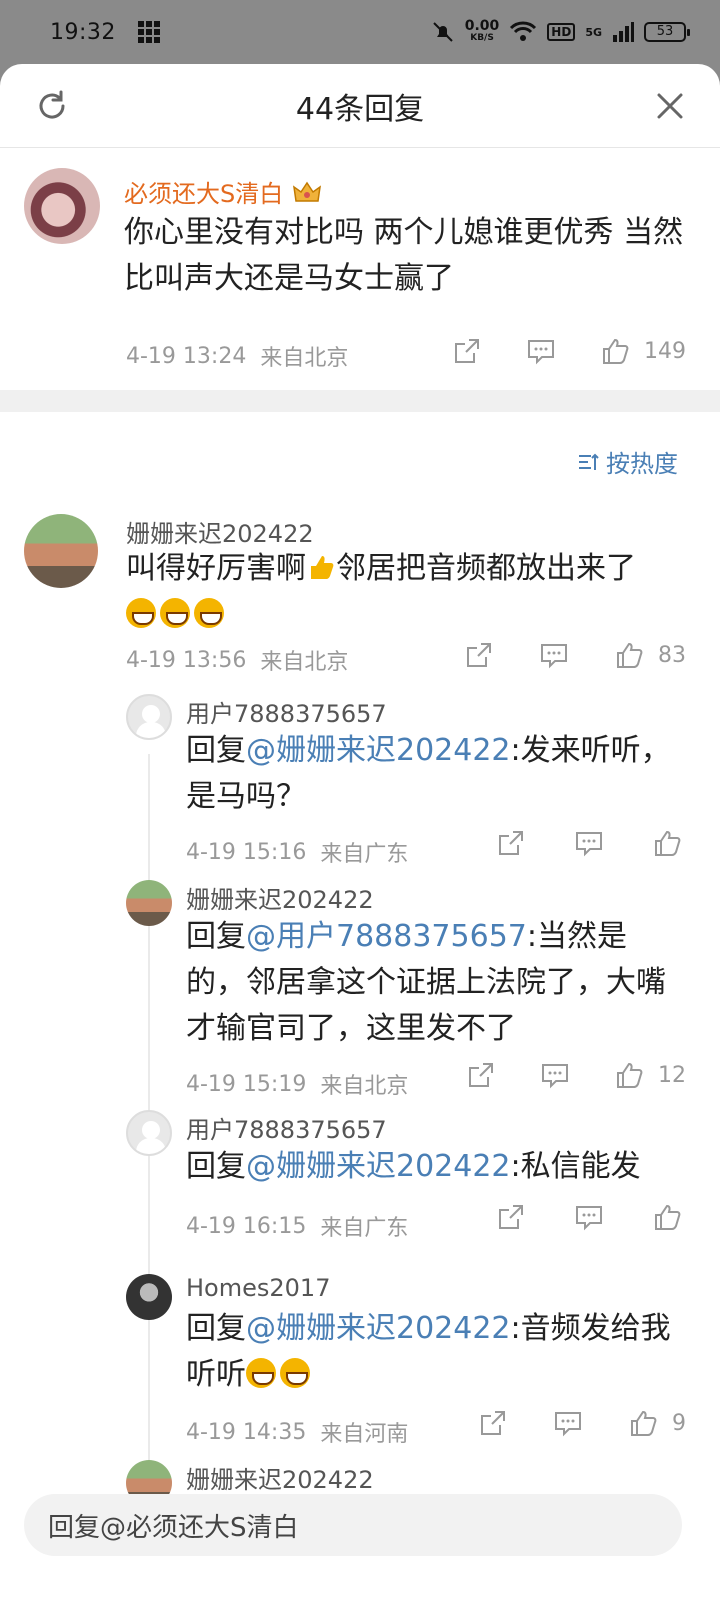 The width and height of the screenshot is (720, 1600). What do you see at coordinates (186, 356) in the screenshot?
I see `comment-time: 4-19 13:24` at bounding box center [186, 356].